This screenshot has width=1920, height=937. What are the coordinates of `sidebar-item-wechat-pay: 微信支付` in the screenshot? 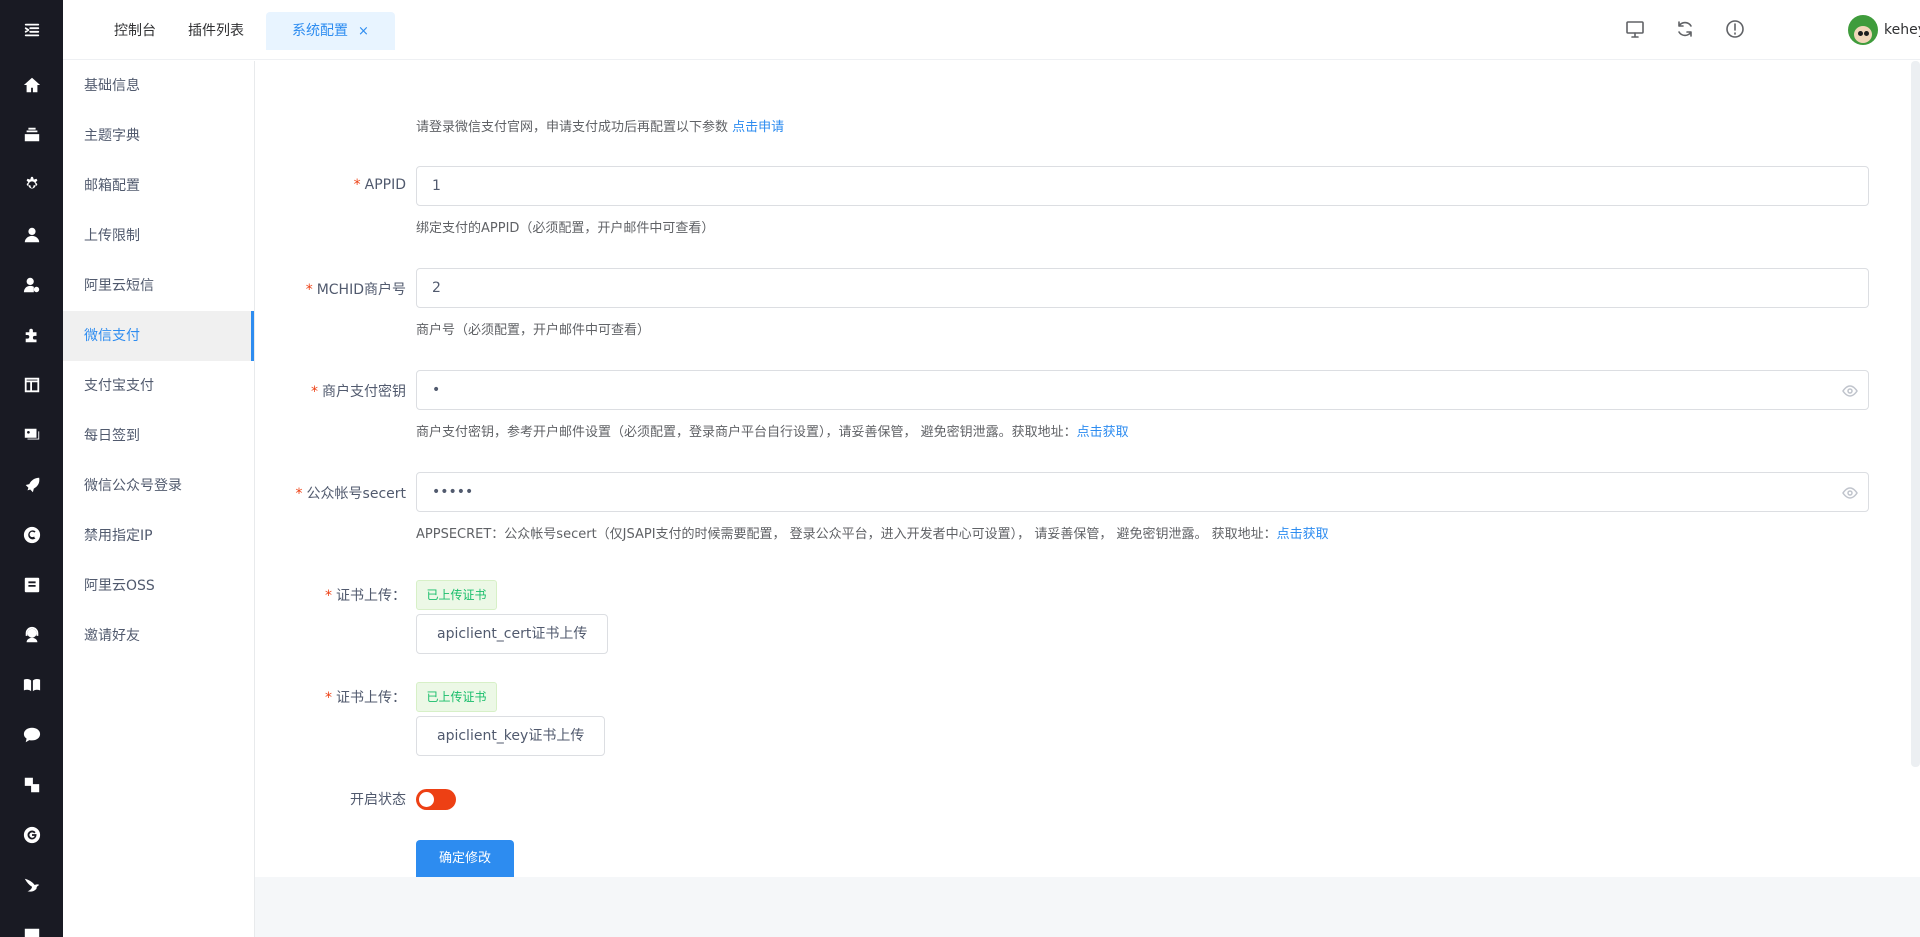 It's located at (158, 336).